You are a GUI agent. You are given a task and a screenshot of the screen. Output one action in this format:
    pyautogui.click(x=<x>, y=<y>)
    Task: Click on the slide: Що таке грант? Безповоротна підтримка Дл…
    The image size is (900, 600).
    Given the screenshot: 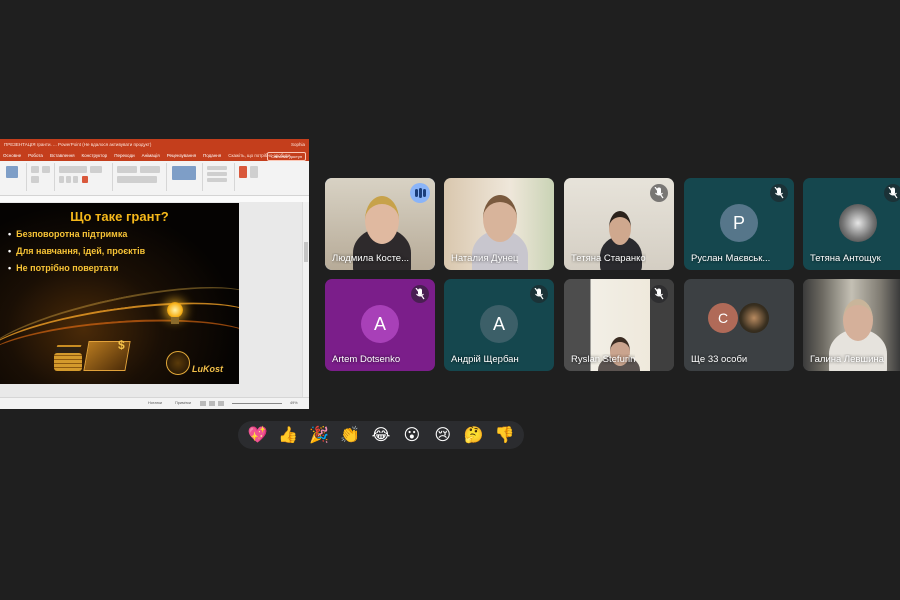 What is the action you would take?
    pyautogui.click(x=119, y=293)
    